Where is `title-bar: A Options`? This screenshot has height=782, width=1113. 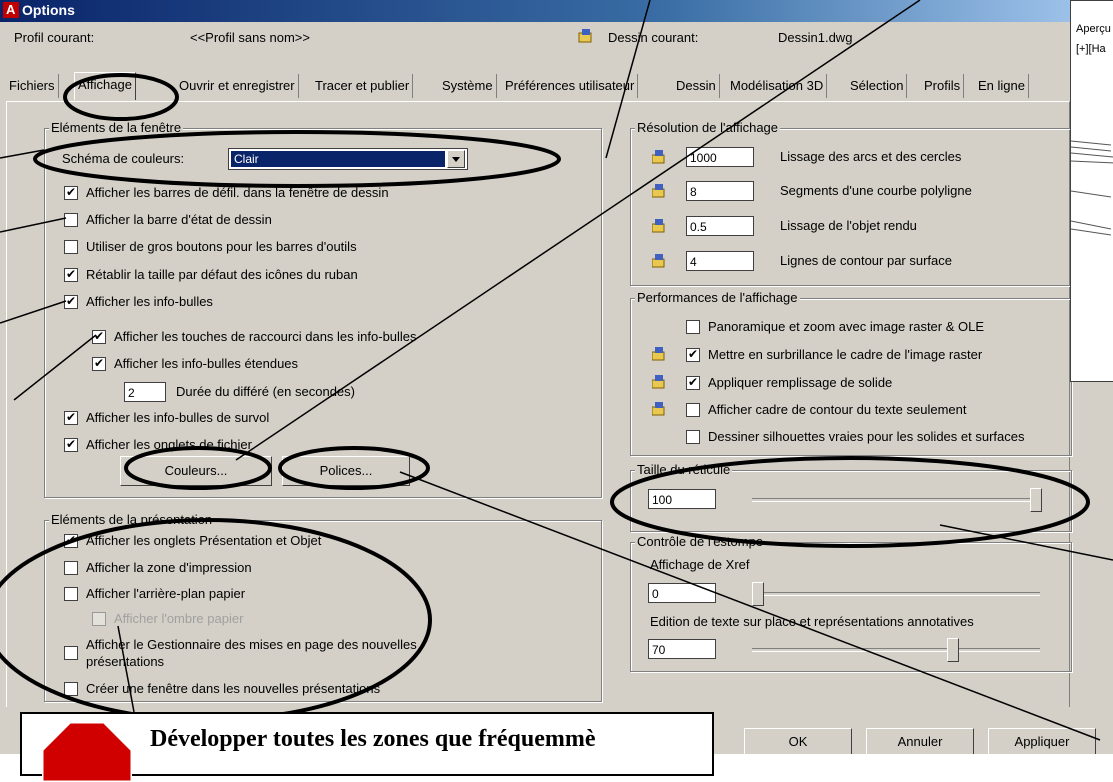
title-bar: A Options is located at coordinates (556, 11).